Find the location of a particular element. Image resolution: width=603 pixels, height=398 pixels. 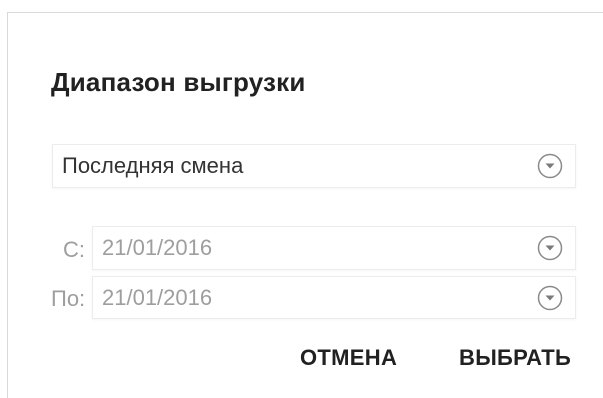

period-select: Последняя смена is located at coordinates (314, 166).